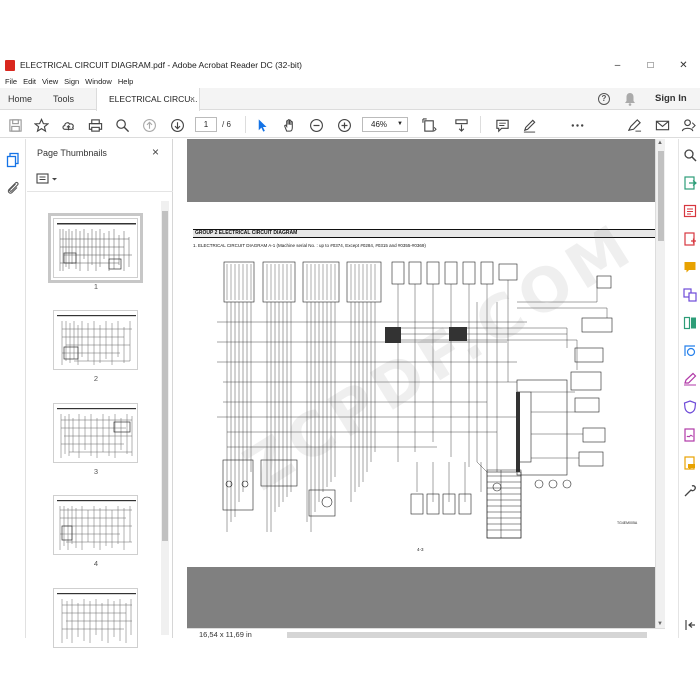  I want to click on export-pdf-icon, so click(690, 183).